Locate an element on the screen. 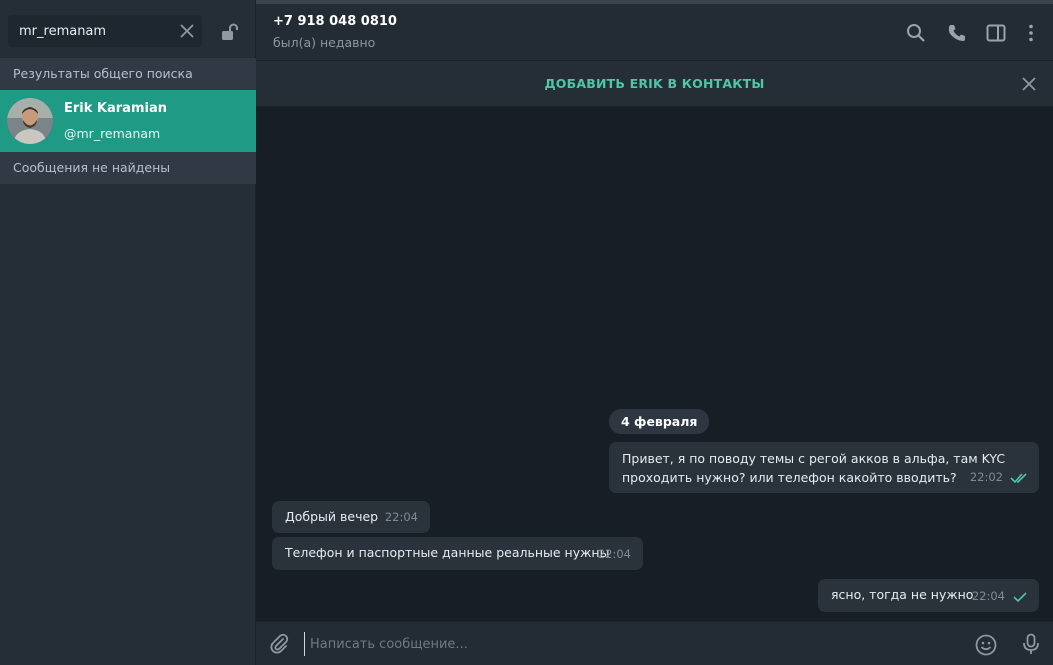  message-composer is located at coordinates (654, 643).